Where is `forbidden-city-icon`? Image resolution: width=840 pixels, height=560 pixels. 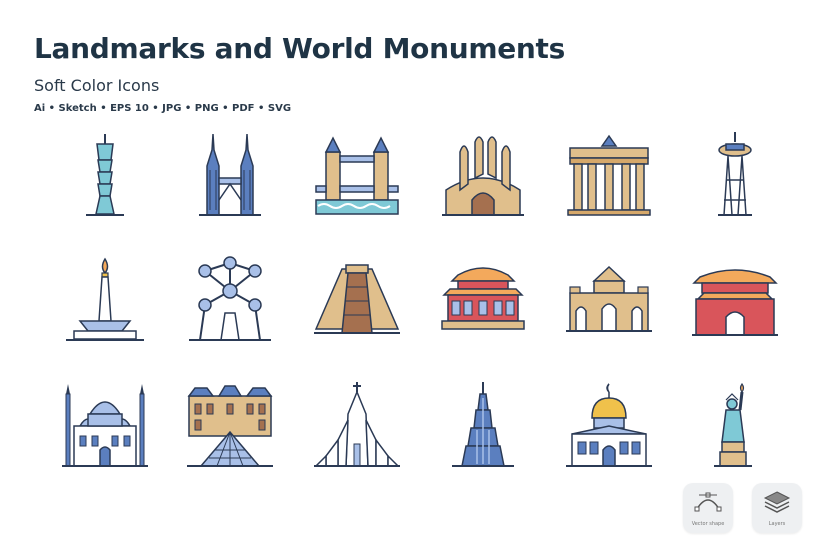 forbidden-city-icon is located at coordinates (483, 300).